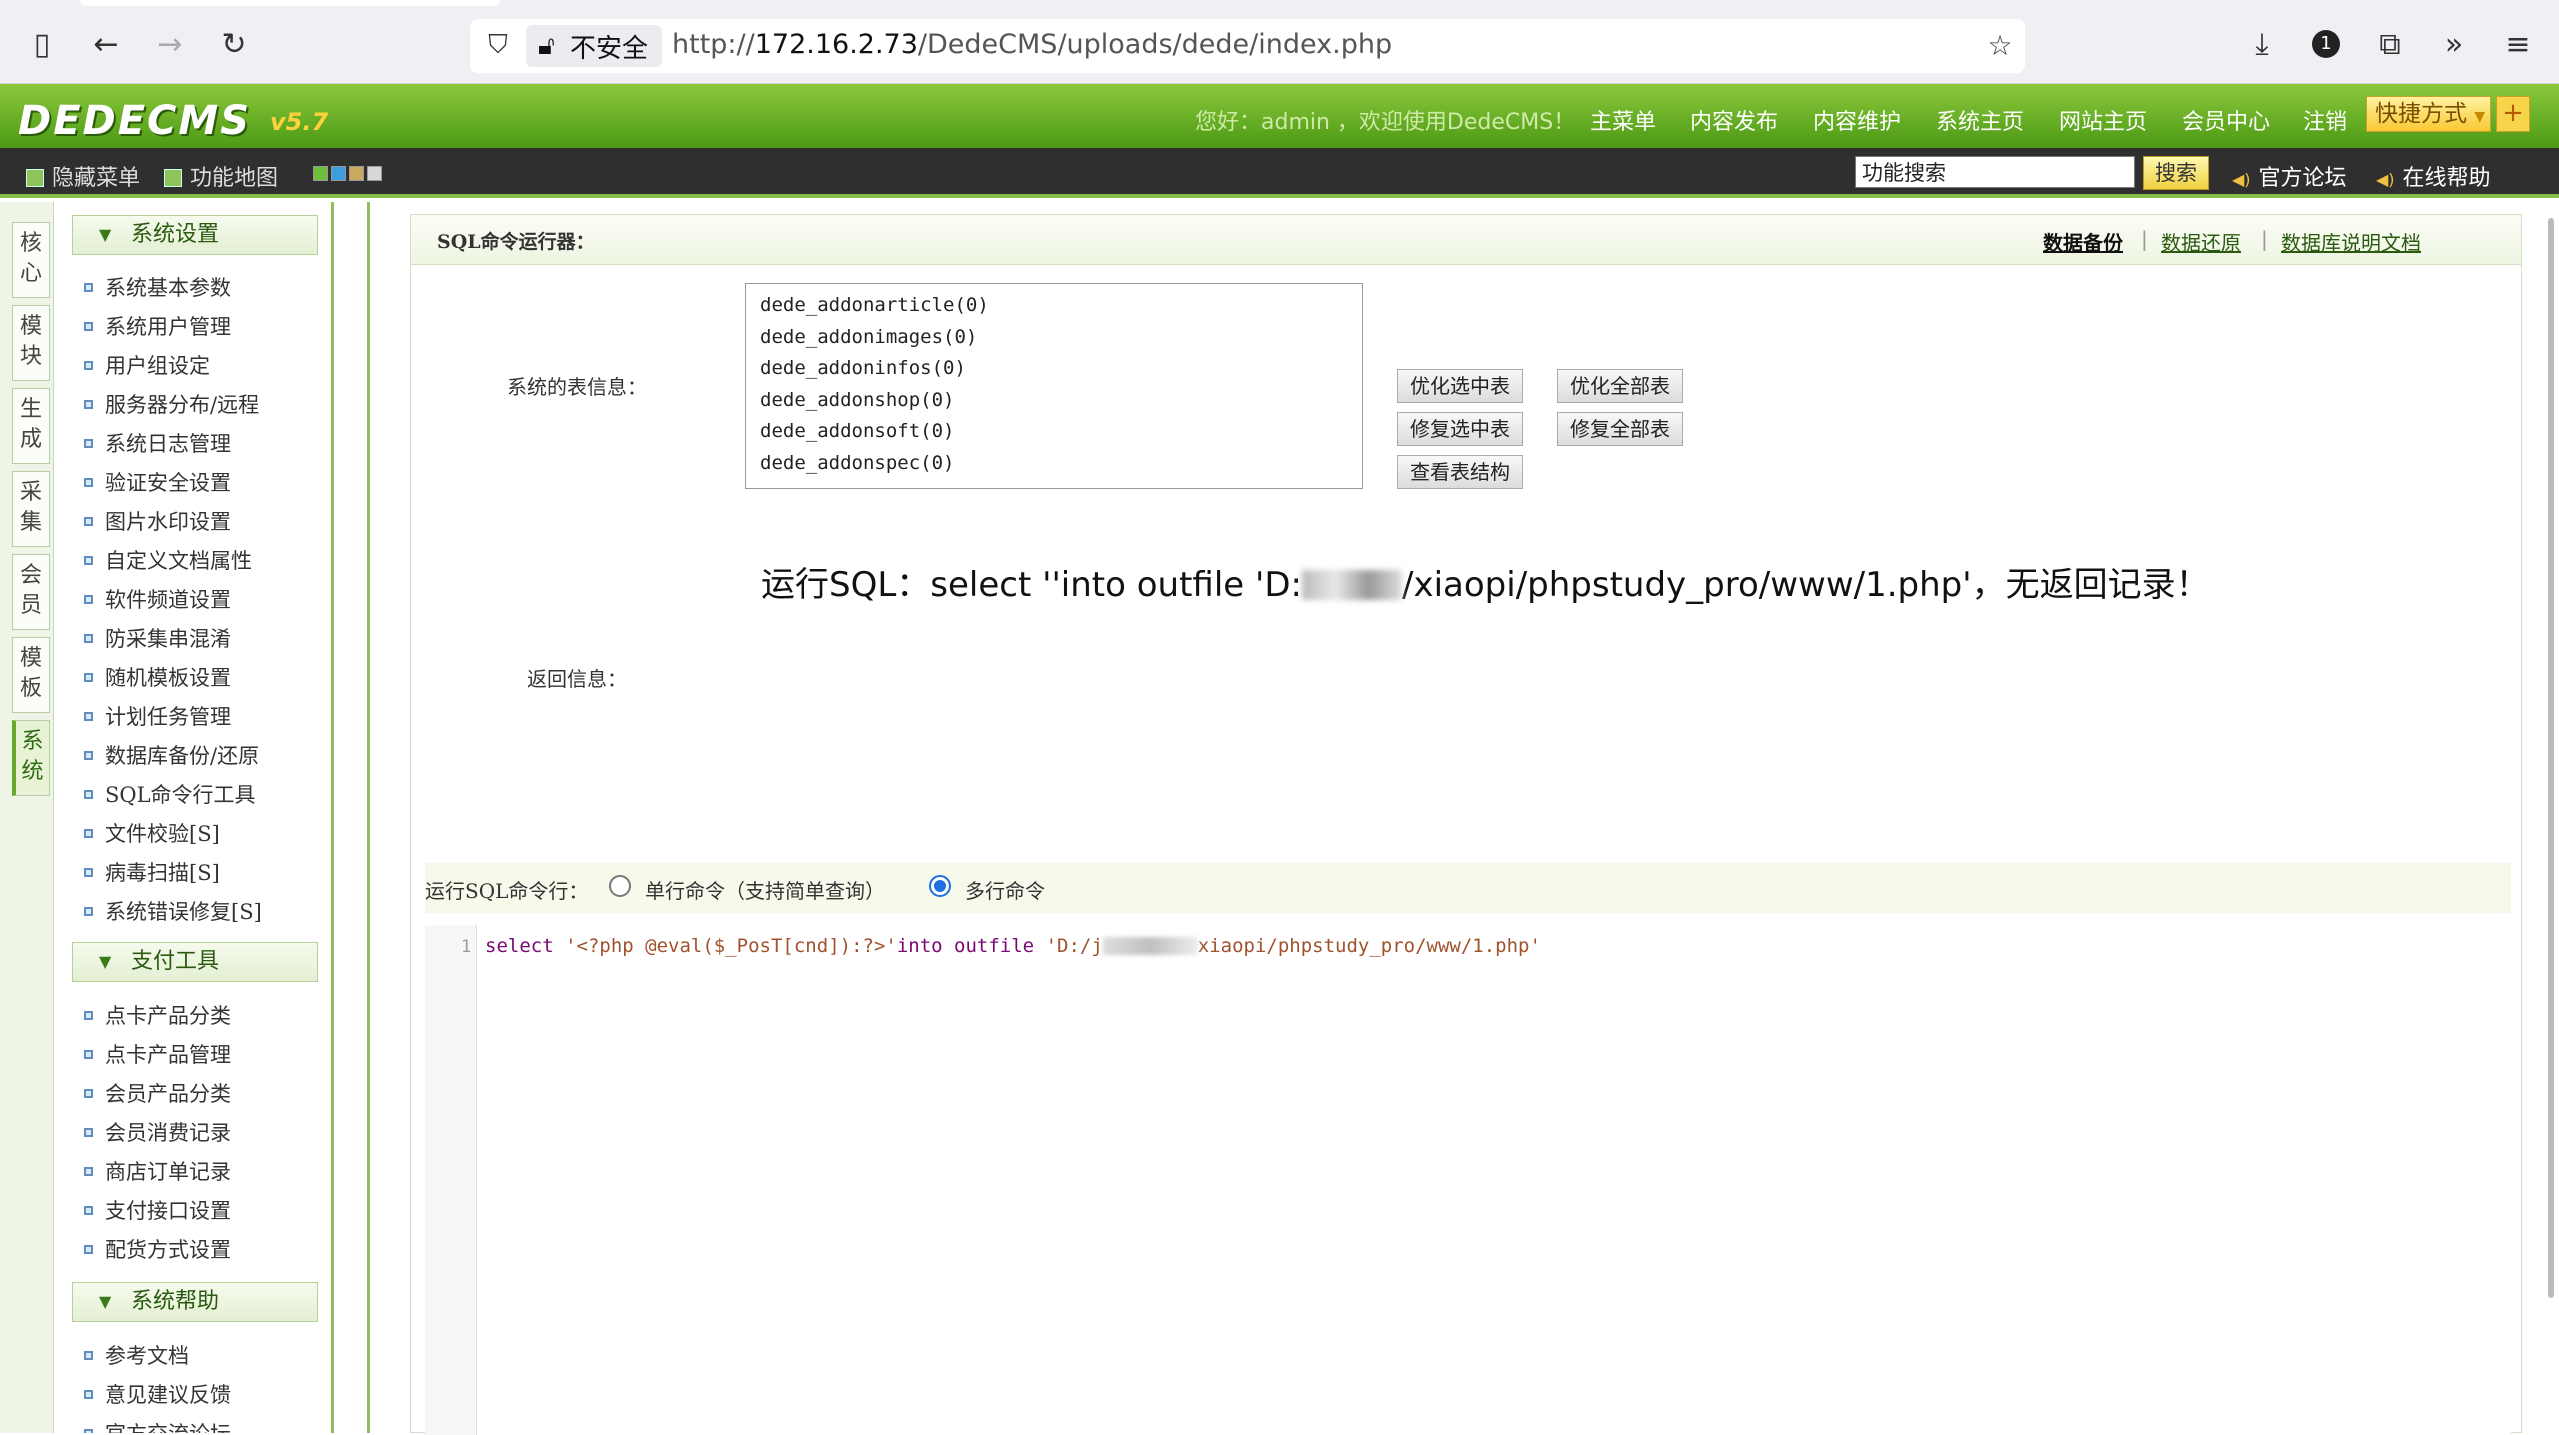  What do you see at coordinates (2103, 120) in the screenshot?
I see `nav-site-home: 网站主页` at bounding box center [2103, 120].